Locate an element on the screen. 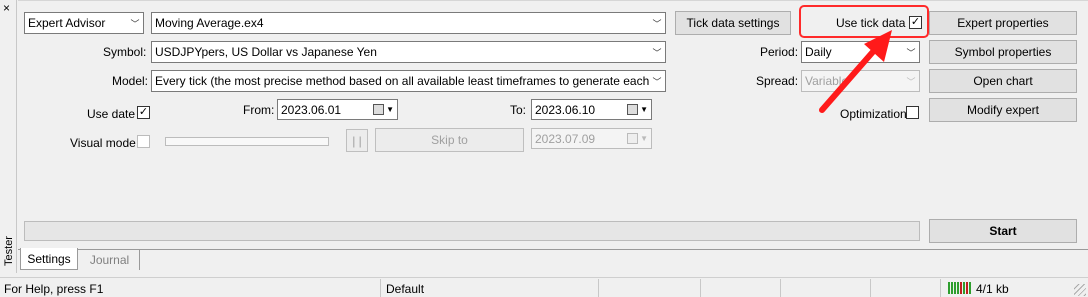 This screenshot has height=297, width=1088. pause-button: | | is located at coordinates (357, 140).